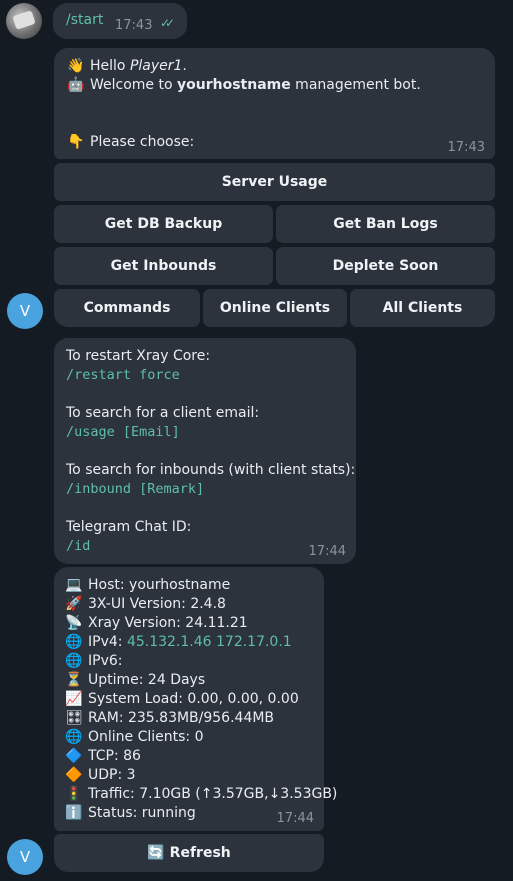 The image size is (513, 881). I want to click on wave-icon: 👋, so click(76, 66).